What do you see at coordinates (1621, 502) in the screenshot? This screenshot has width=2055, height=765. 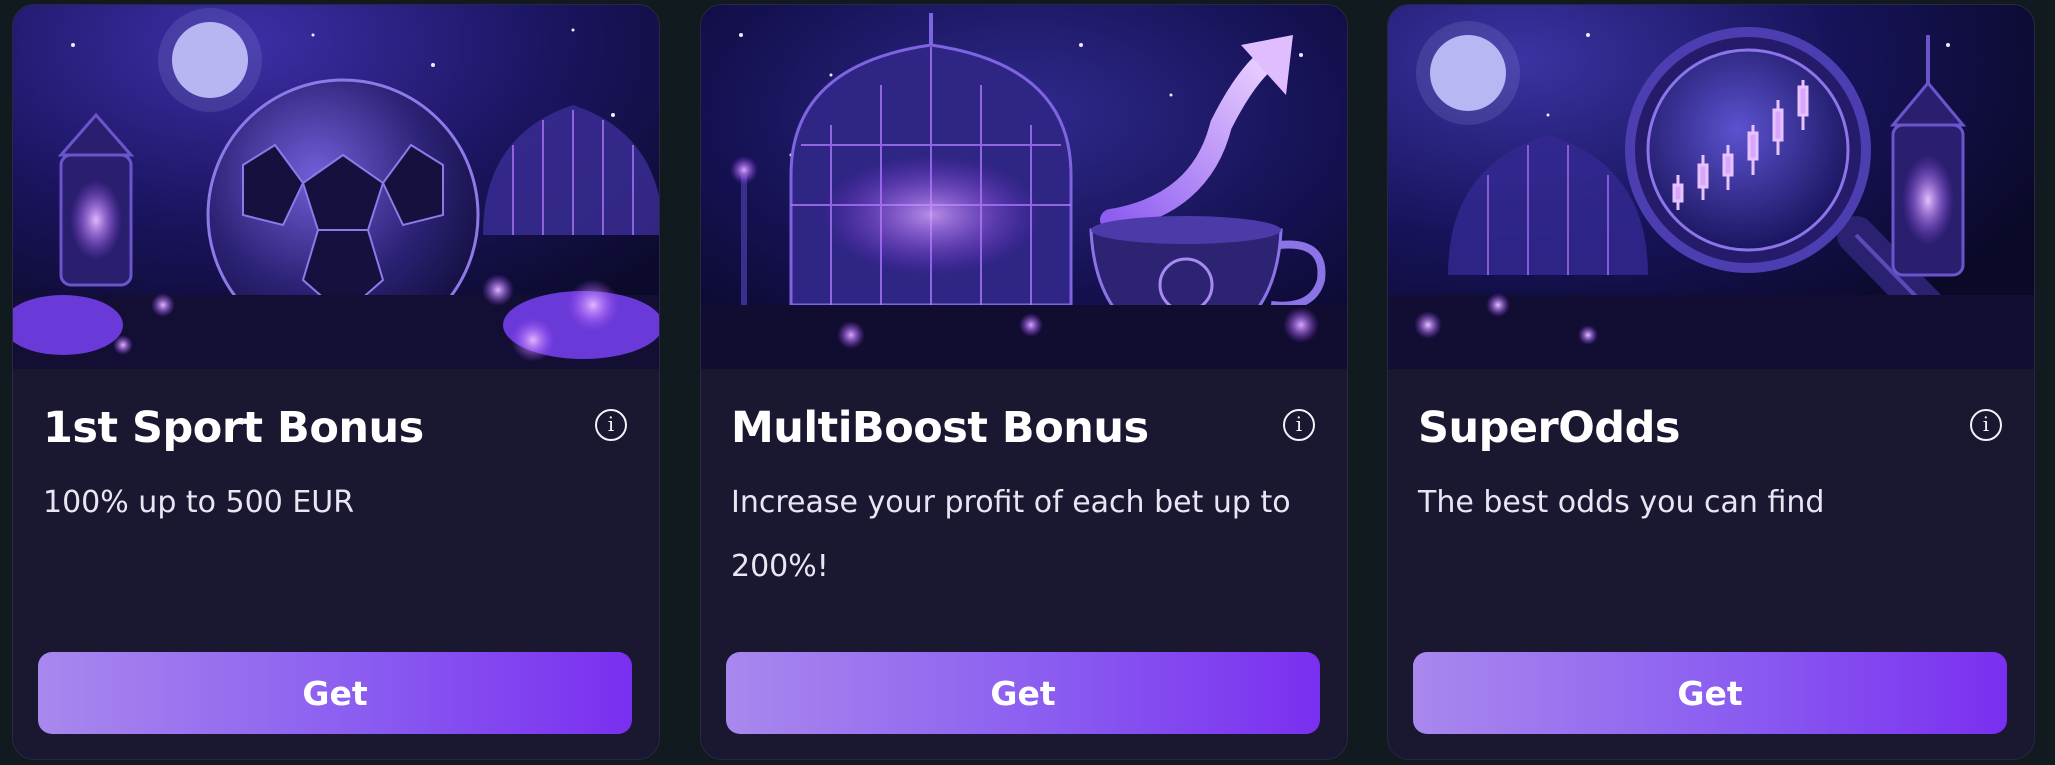 I see `card-description: The best odds you can find` at bounding box center [1621, 502].